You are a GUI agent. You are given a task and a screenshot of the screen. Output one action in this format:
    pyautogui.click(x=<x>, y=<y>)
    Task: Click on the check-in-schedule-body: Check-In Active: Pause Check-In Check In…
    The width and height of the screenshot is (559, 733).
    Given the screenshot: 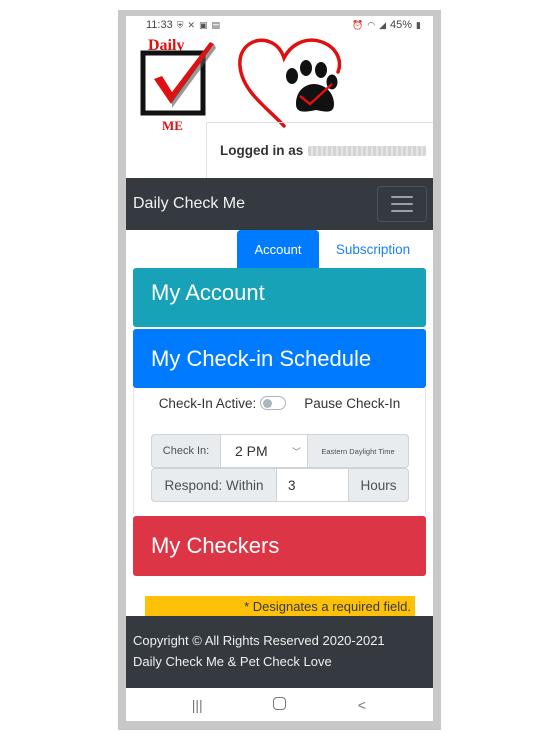 What is the action you would take?
    pyautogui.click(x=279, y=451)
    